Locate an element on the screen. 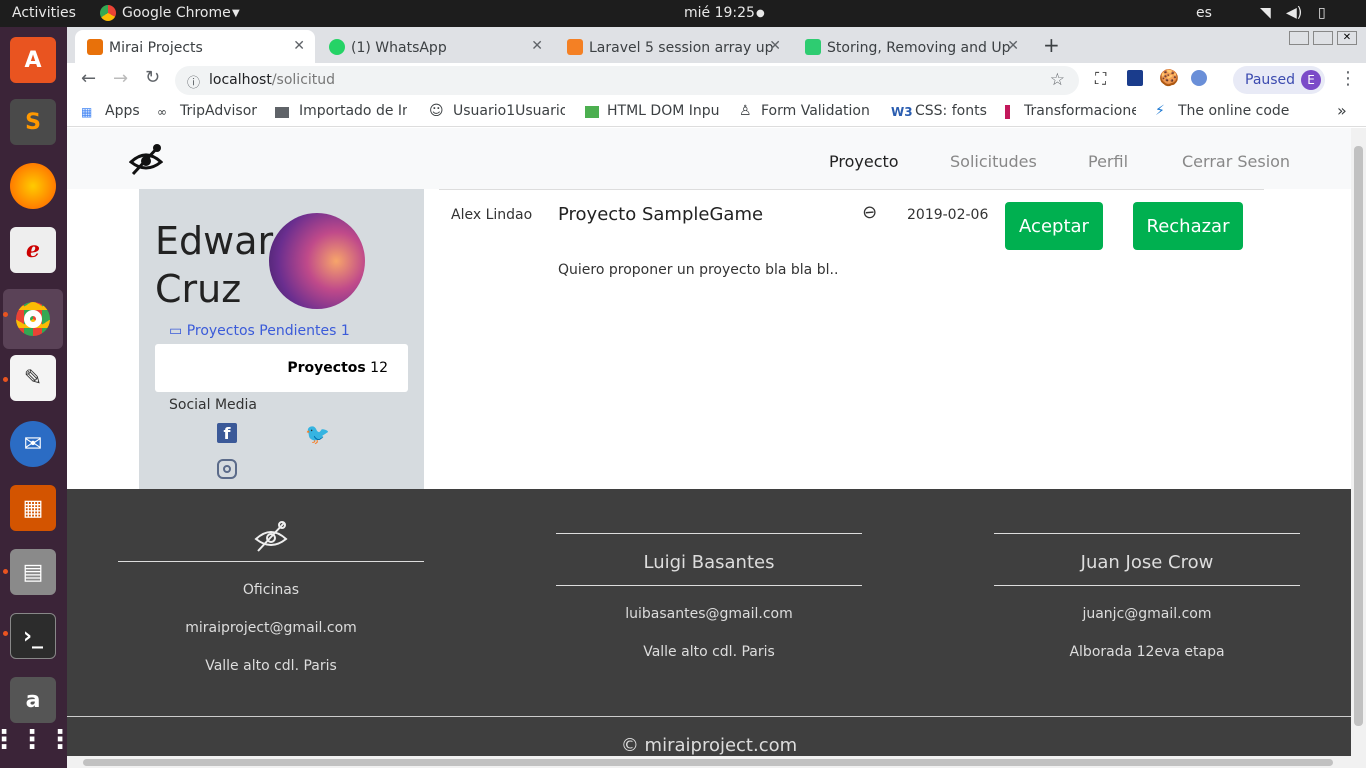 The height and width of the screenshot is (768, 1366). avatar is located at coordinates (317, 261).